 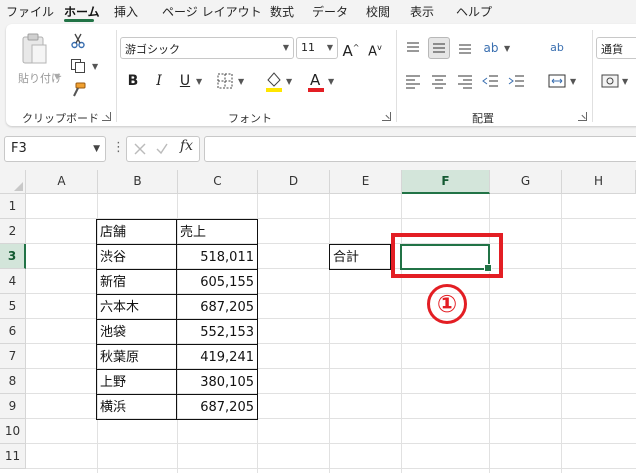 I want to click on align-left-button, so click(x=413, y=81).